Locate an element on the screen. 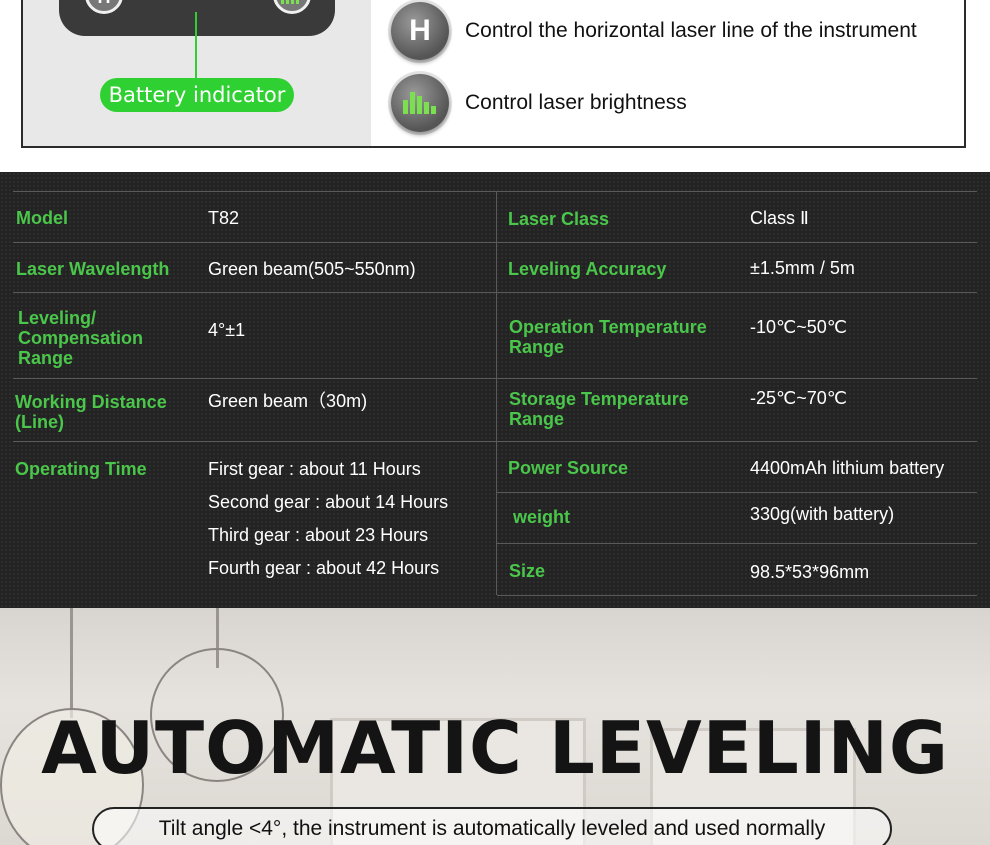 The image size is (990, 845). spec-value-operation-temperature: -10℃~50℃ is located at coordinates (798, 327).